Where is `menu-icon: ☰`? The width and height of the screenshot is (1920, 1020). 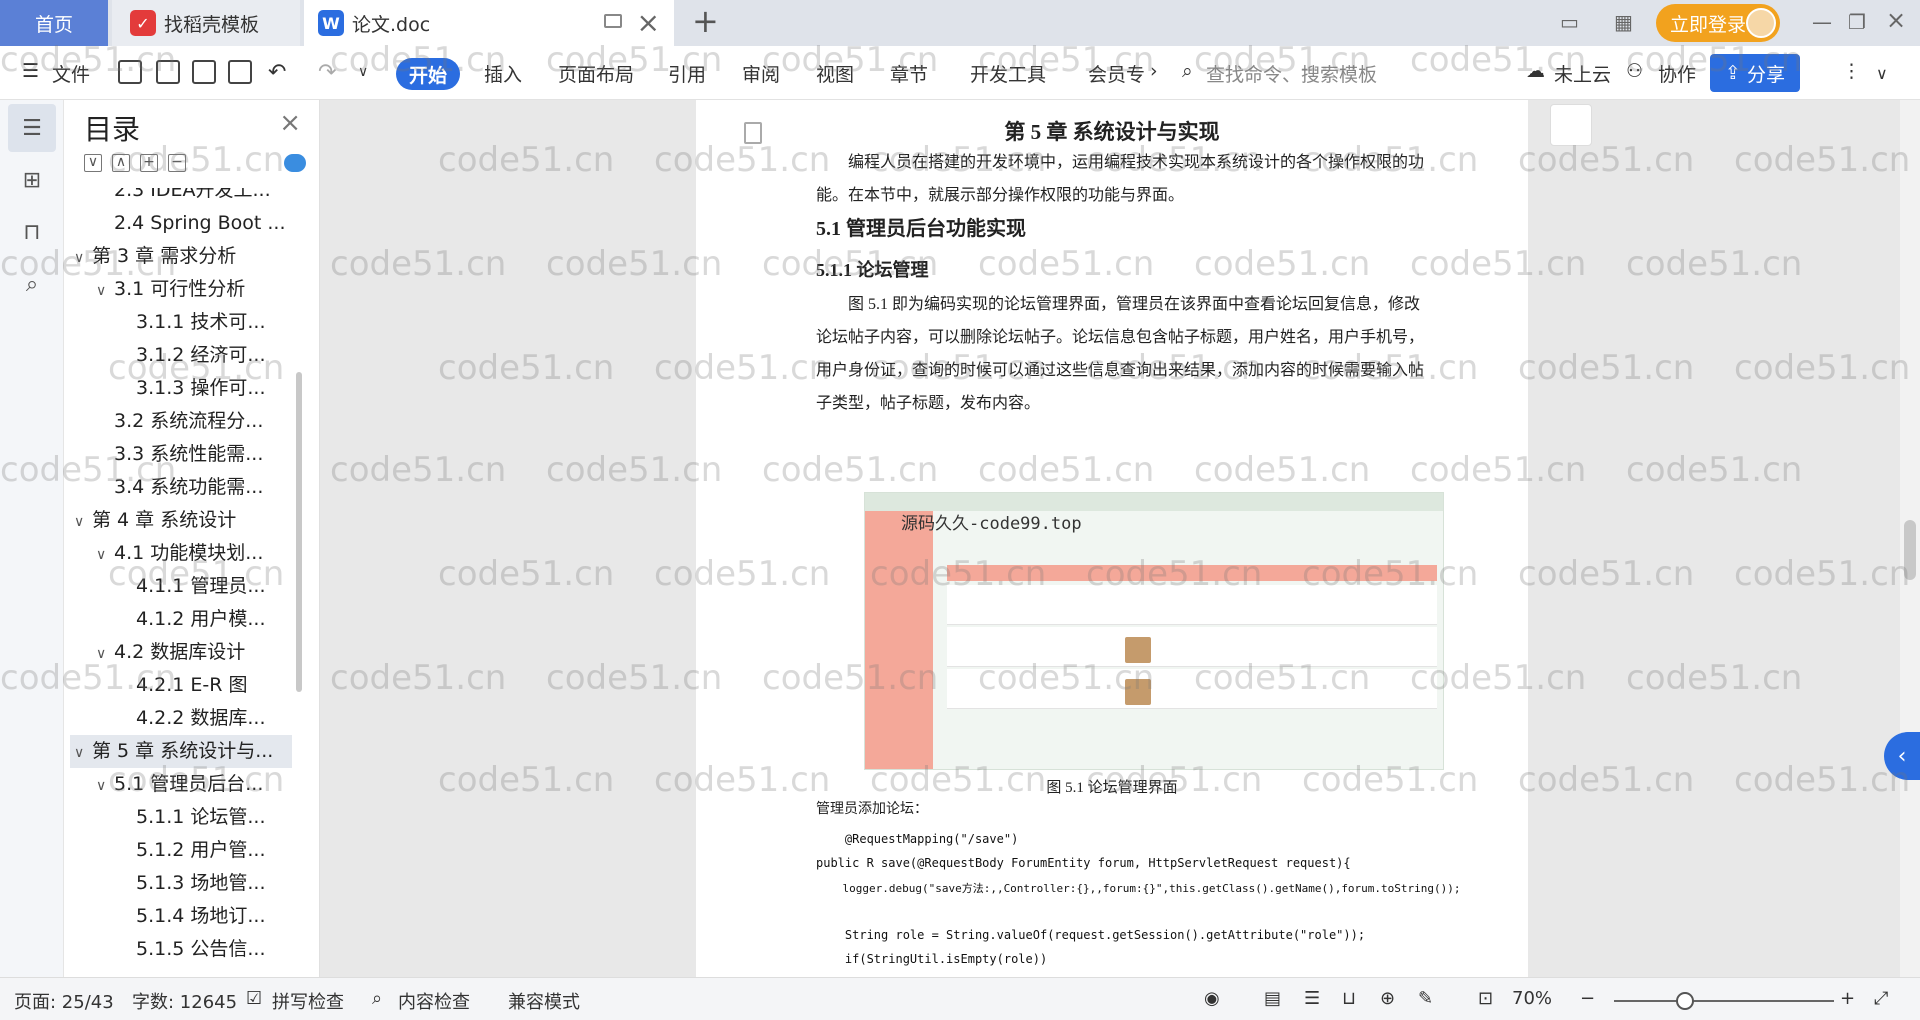
menu-icon: ☰ is located at coordinates (30, 71).